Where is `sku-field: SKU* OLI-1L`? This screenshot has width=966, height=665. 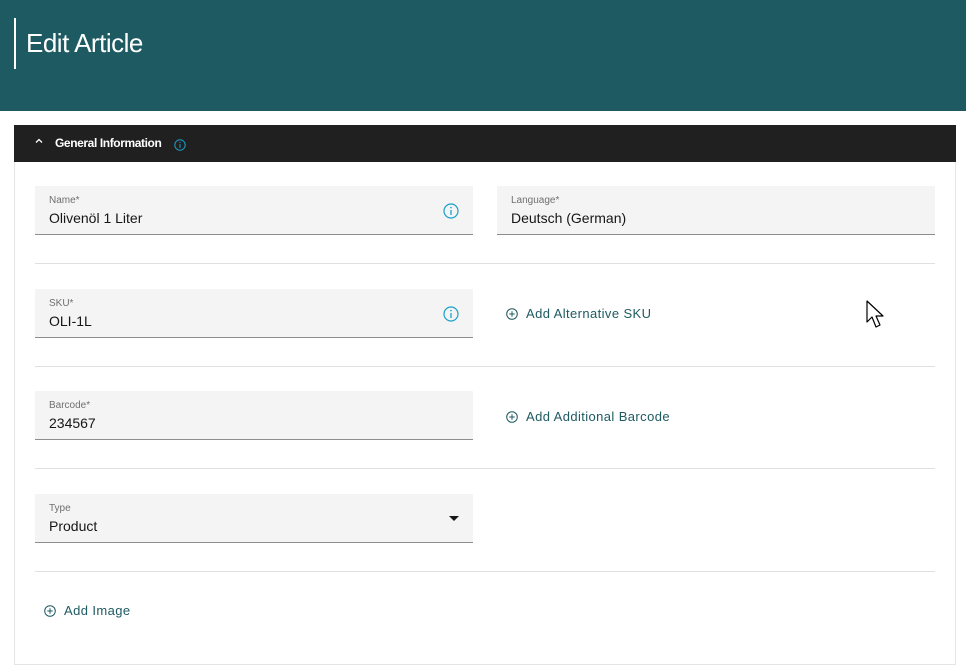 sku-field: SKU* OLI-1L is located at coordinates (254, 313).